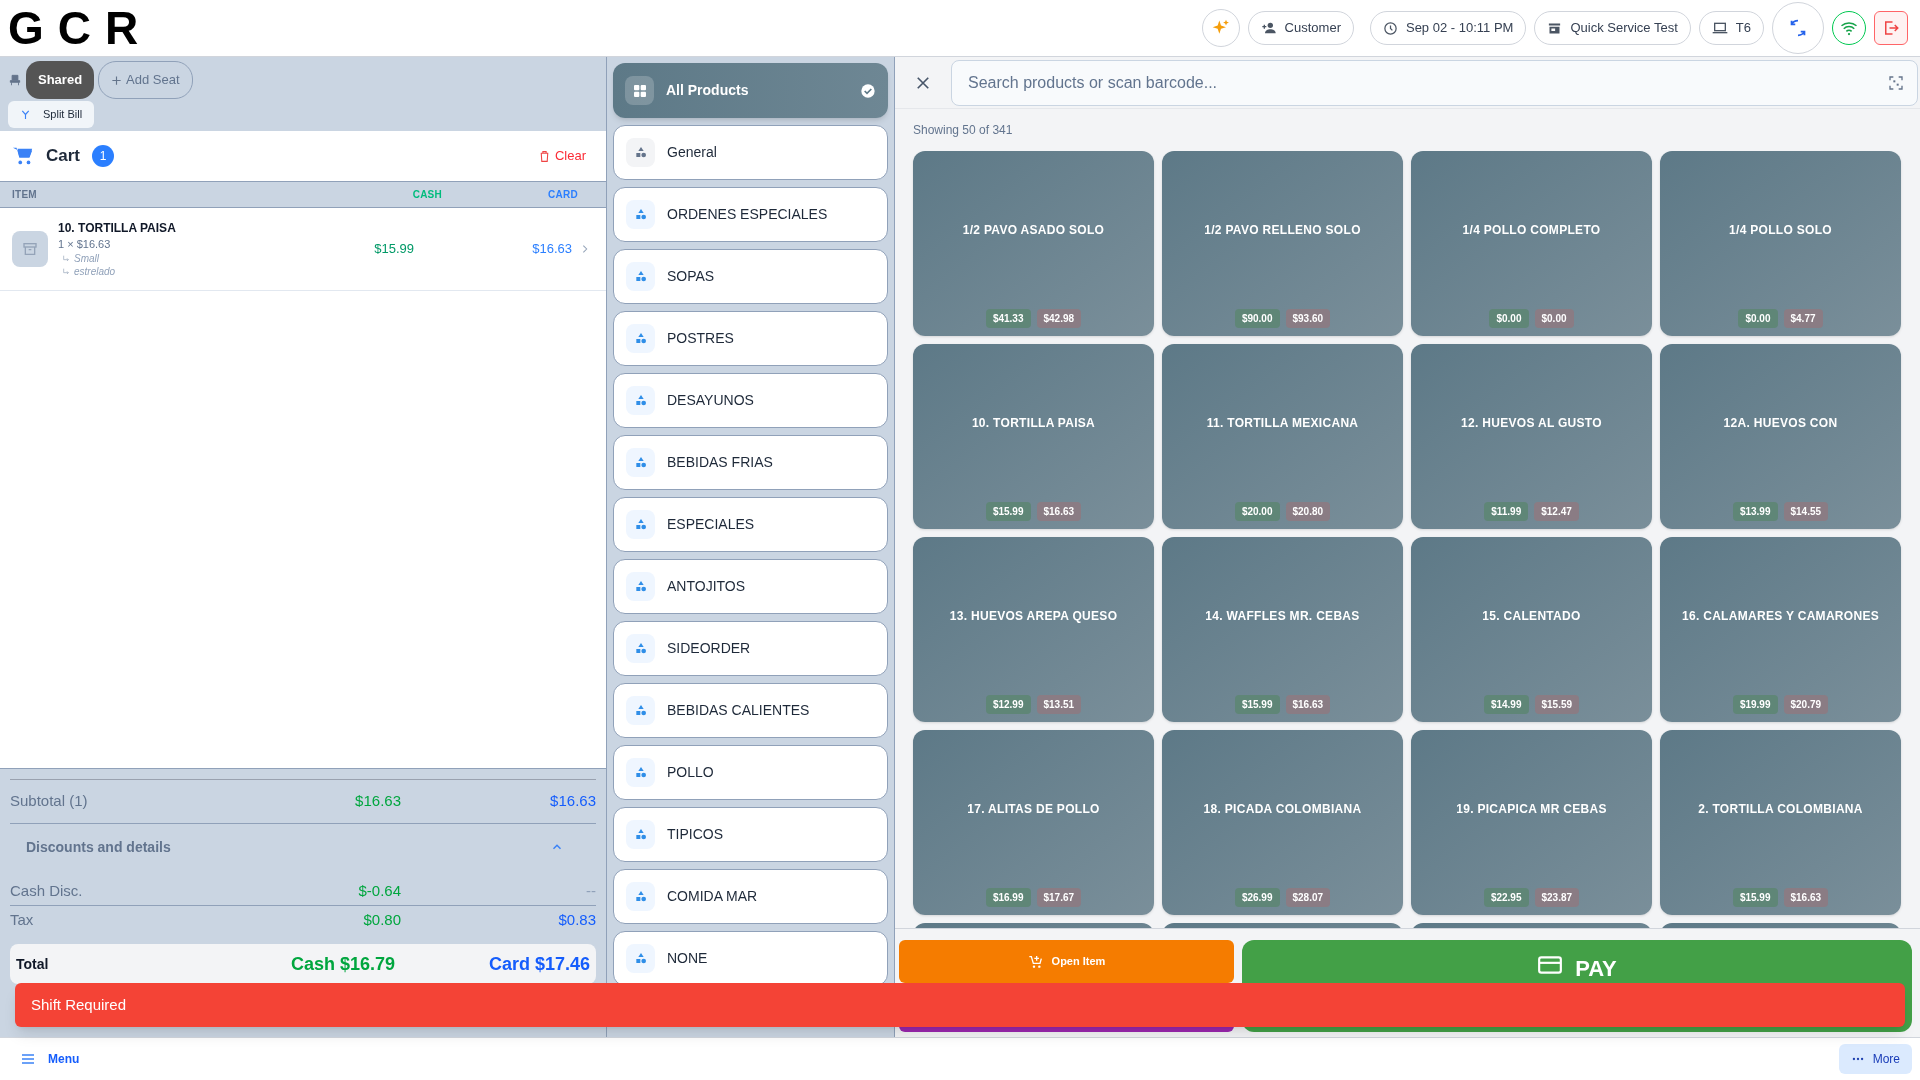 The width and height of the screenshot is (1920, 1080). Describe the element at coordinates (1033, 822) in the screenshot. I see `product-card: 17. ALITAS DE POLLO $16.99 $17.67` at that location.